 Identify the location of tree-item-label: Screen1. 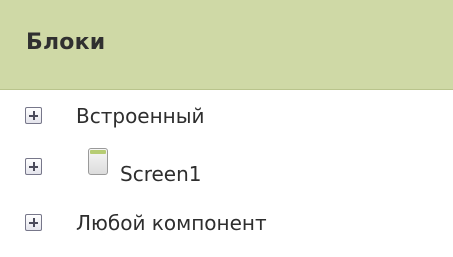
(161, 174).